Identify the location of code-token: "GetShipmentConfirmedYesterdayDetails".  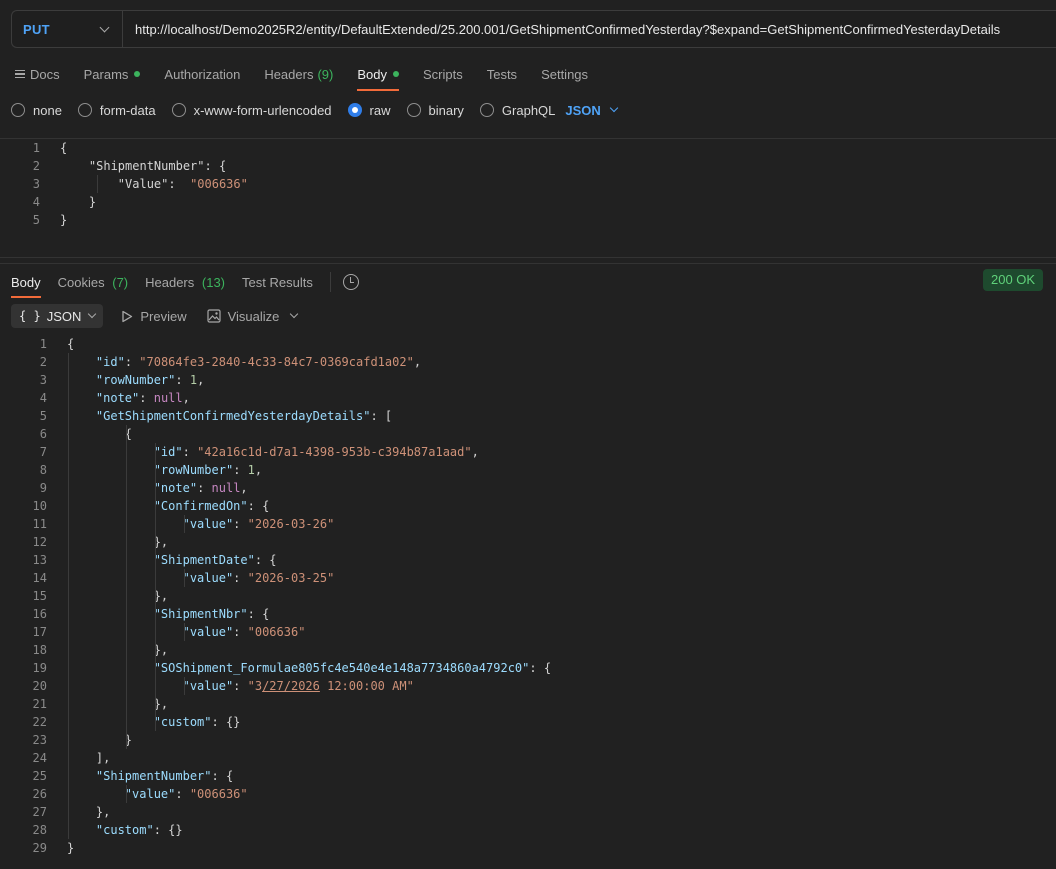
(233, 416).